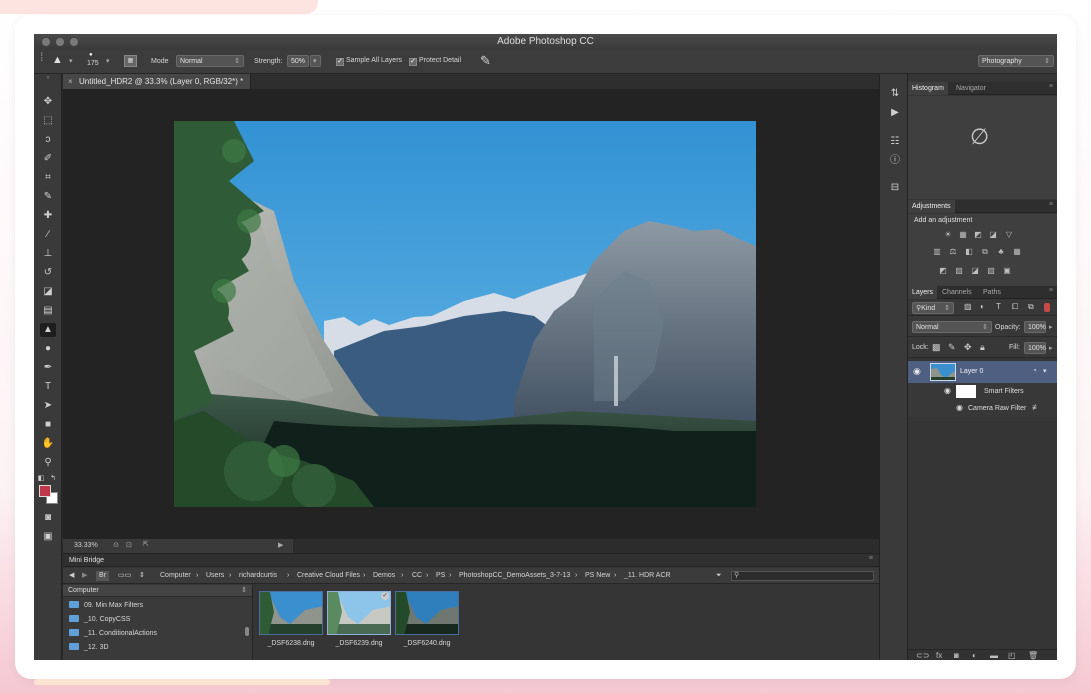  What do you see at coordinates (86, 545) in the screenshot?
I see `zoom-level: 33.33%` at bounding box center [86, 545].